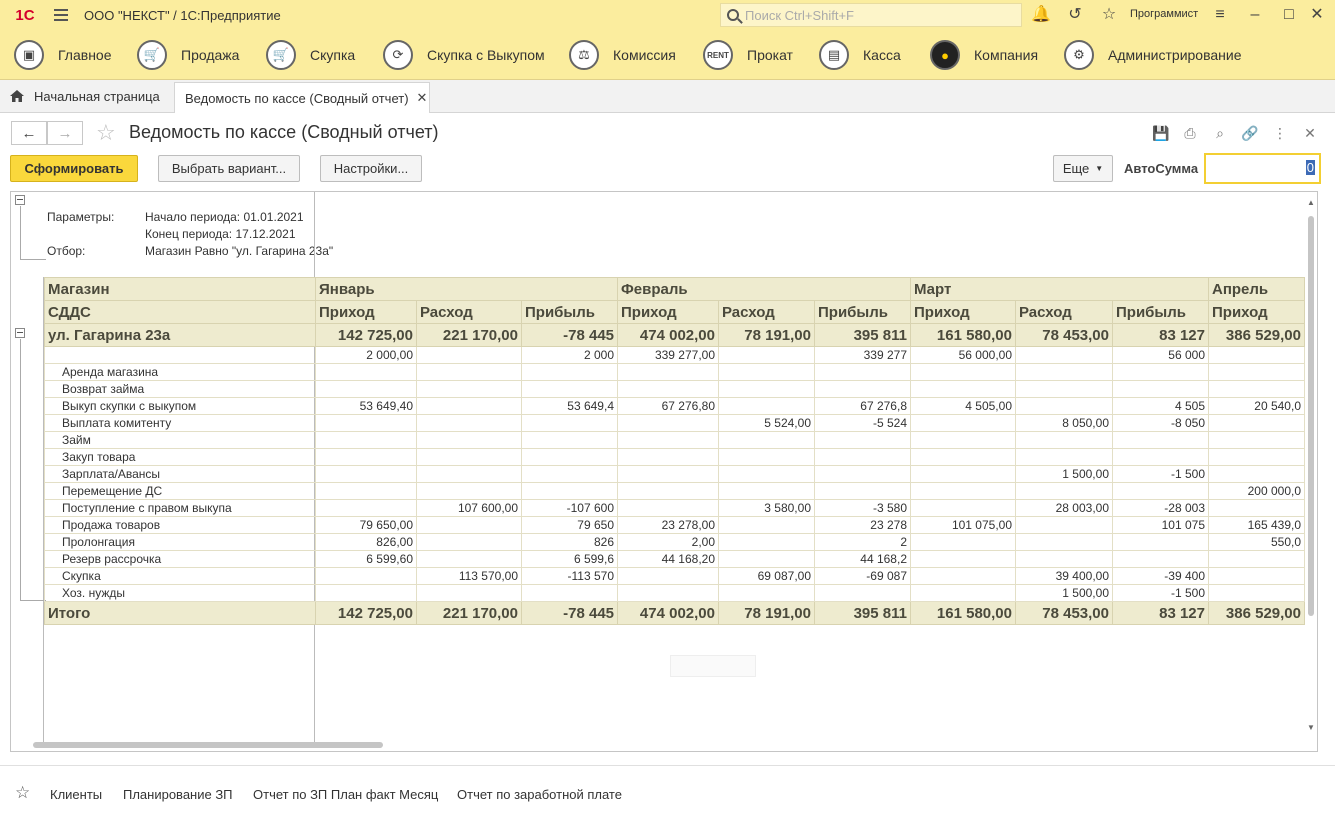  What do you see at coordinates (569, 406) in the screenshot?
I see `row-cell: 53 649,4` at bounding box center [569, 406].